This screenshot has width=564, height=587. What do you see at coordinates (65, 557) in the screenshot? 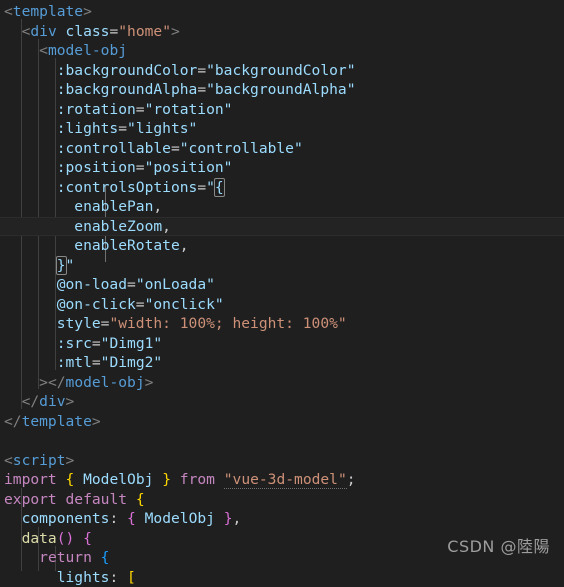
I see `keyword-return: return` at bounding box center [65, 557].